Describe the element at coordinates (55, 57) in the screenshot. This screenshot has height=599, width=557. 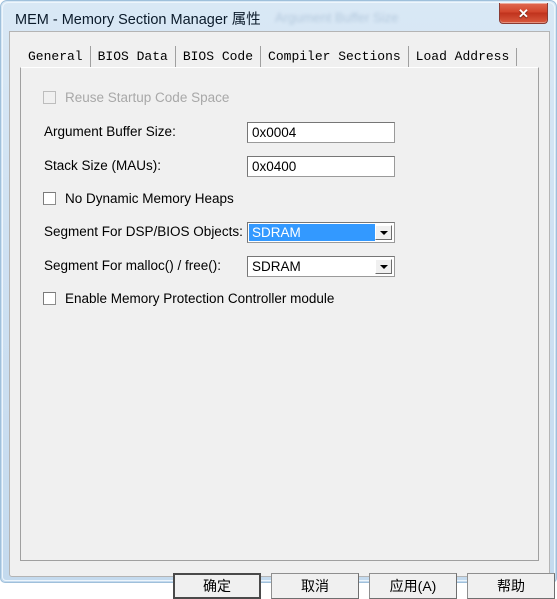
I see `tab-general: General` at that location.